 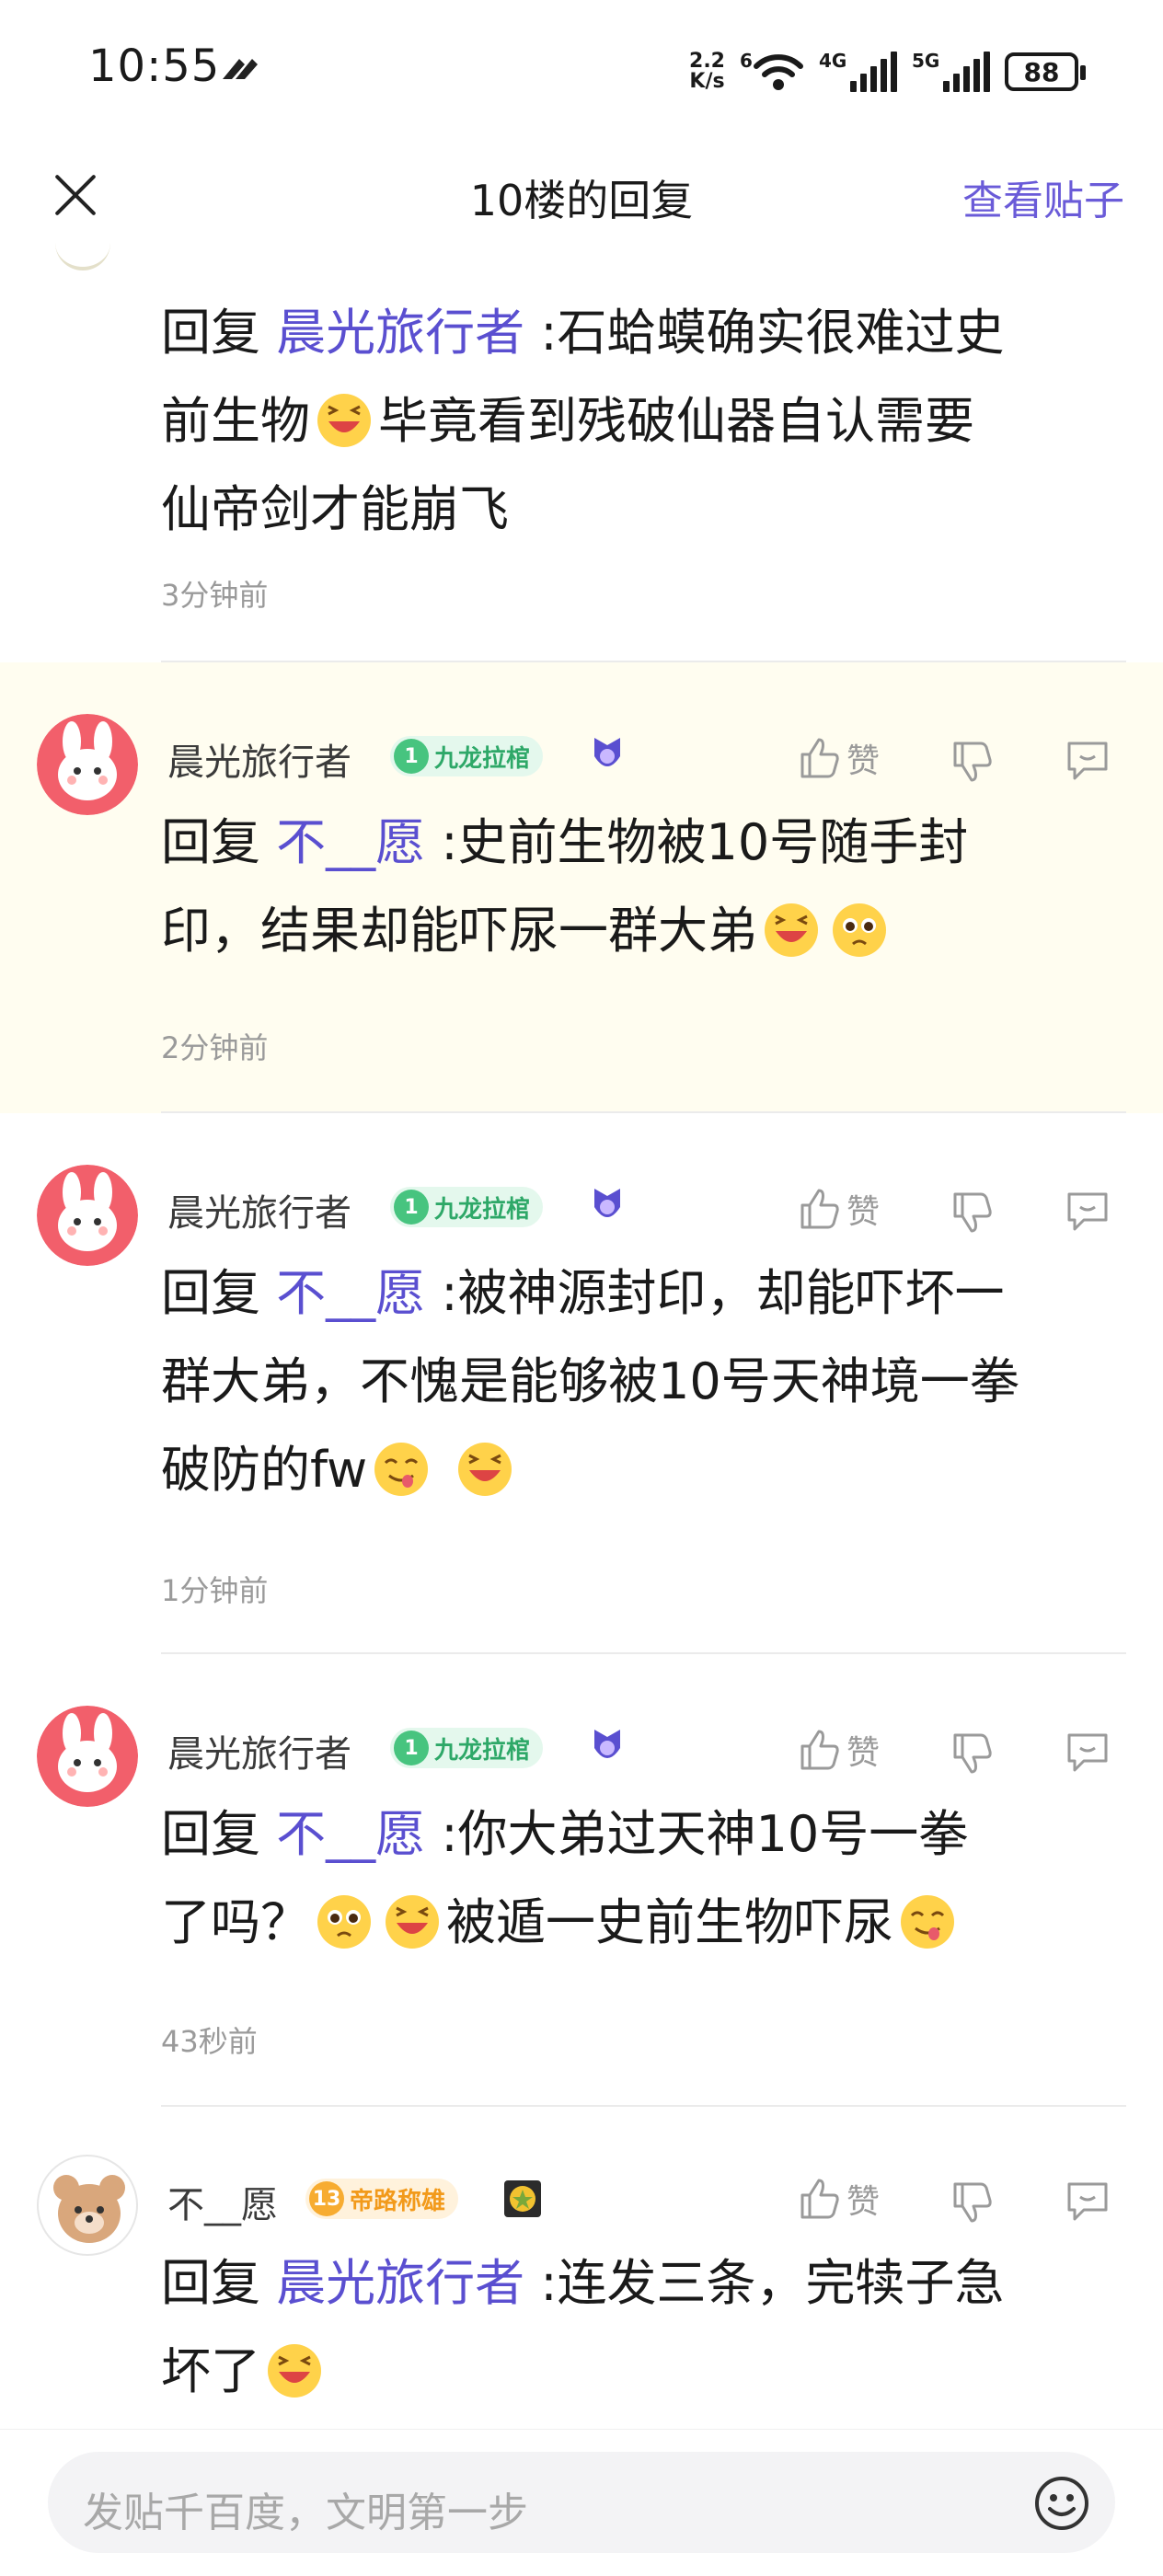 I want to click on top-bar: 10楼的回复 查看贴子, so click(x=581, y=195).